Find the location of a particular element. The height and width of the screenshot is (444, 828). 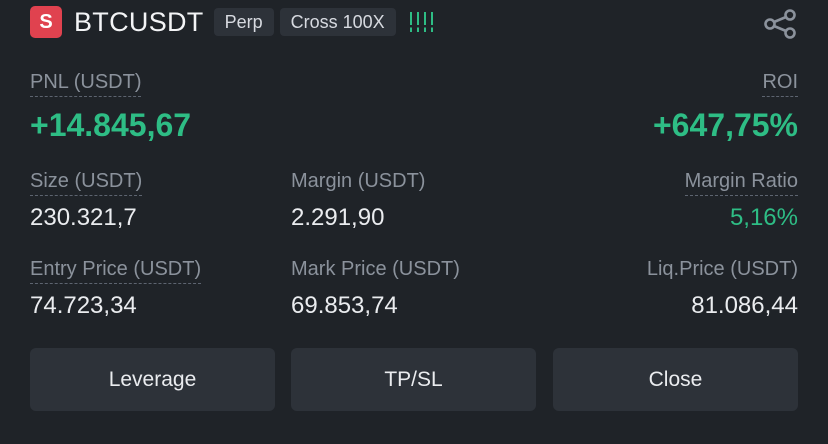

close-position-button: Close is located at coordinates (675, 379).